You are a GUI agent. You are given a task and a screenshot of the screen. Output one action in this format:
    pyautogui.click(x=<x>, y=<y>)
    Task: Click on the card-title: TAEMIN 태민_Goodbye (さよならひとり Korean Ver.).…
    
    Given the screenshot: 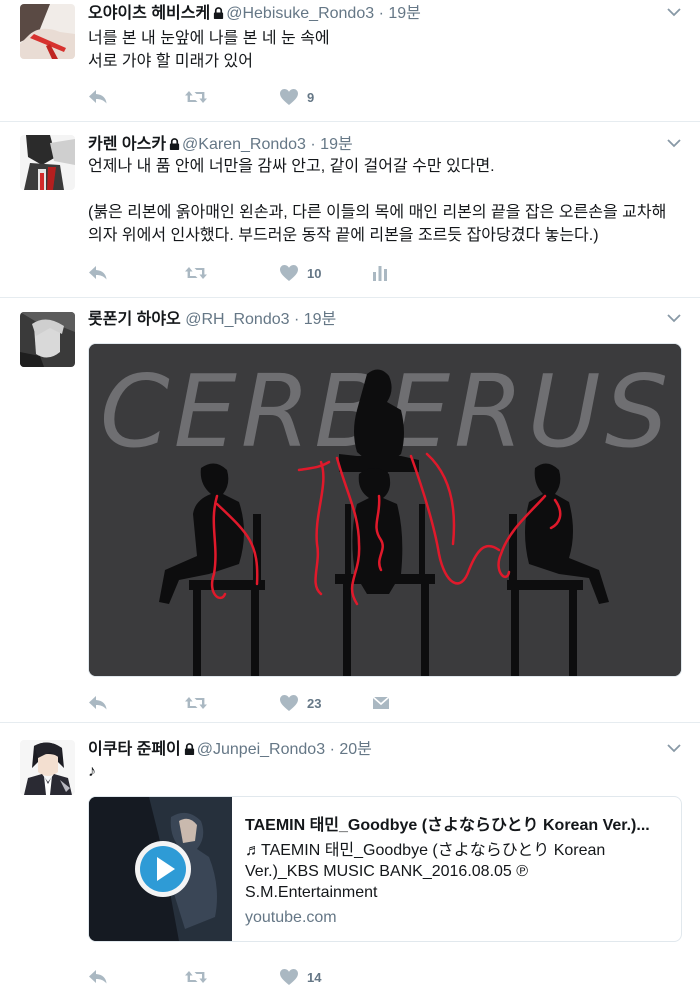 What is the action you would take?
    pyautogui.click(x=456, y=826)
    